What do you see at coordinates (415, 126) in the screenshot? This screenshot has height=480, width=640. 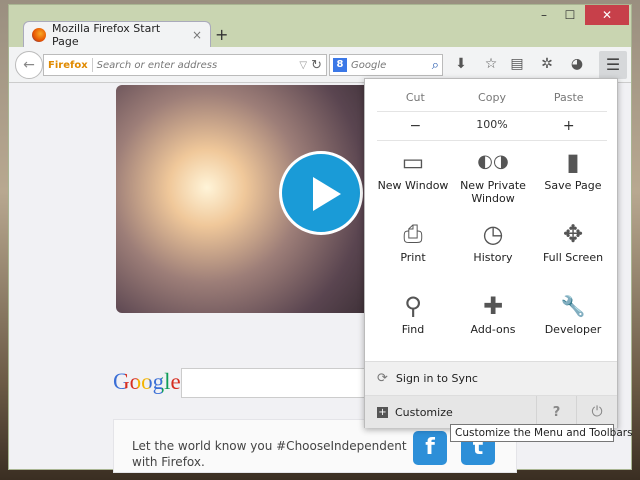 I see `zoom-out-button: −` at bounding box center [415, 126].